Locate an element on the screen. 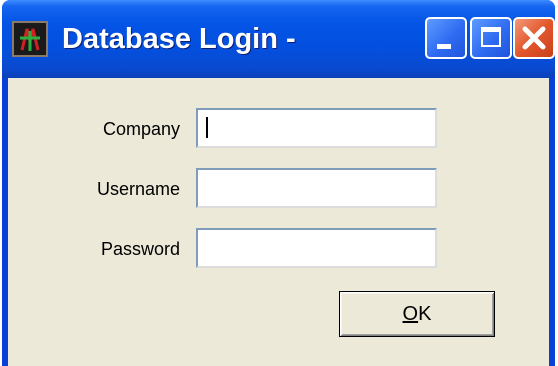 This screenshot has height=366, width=558. minimize-icon is located at coordinates (444, 46).